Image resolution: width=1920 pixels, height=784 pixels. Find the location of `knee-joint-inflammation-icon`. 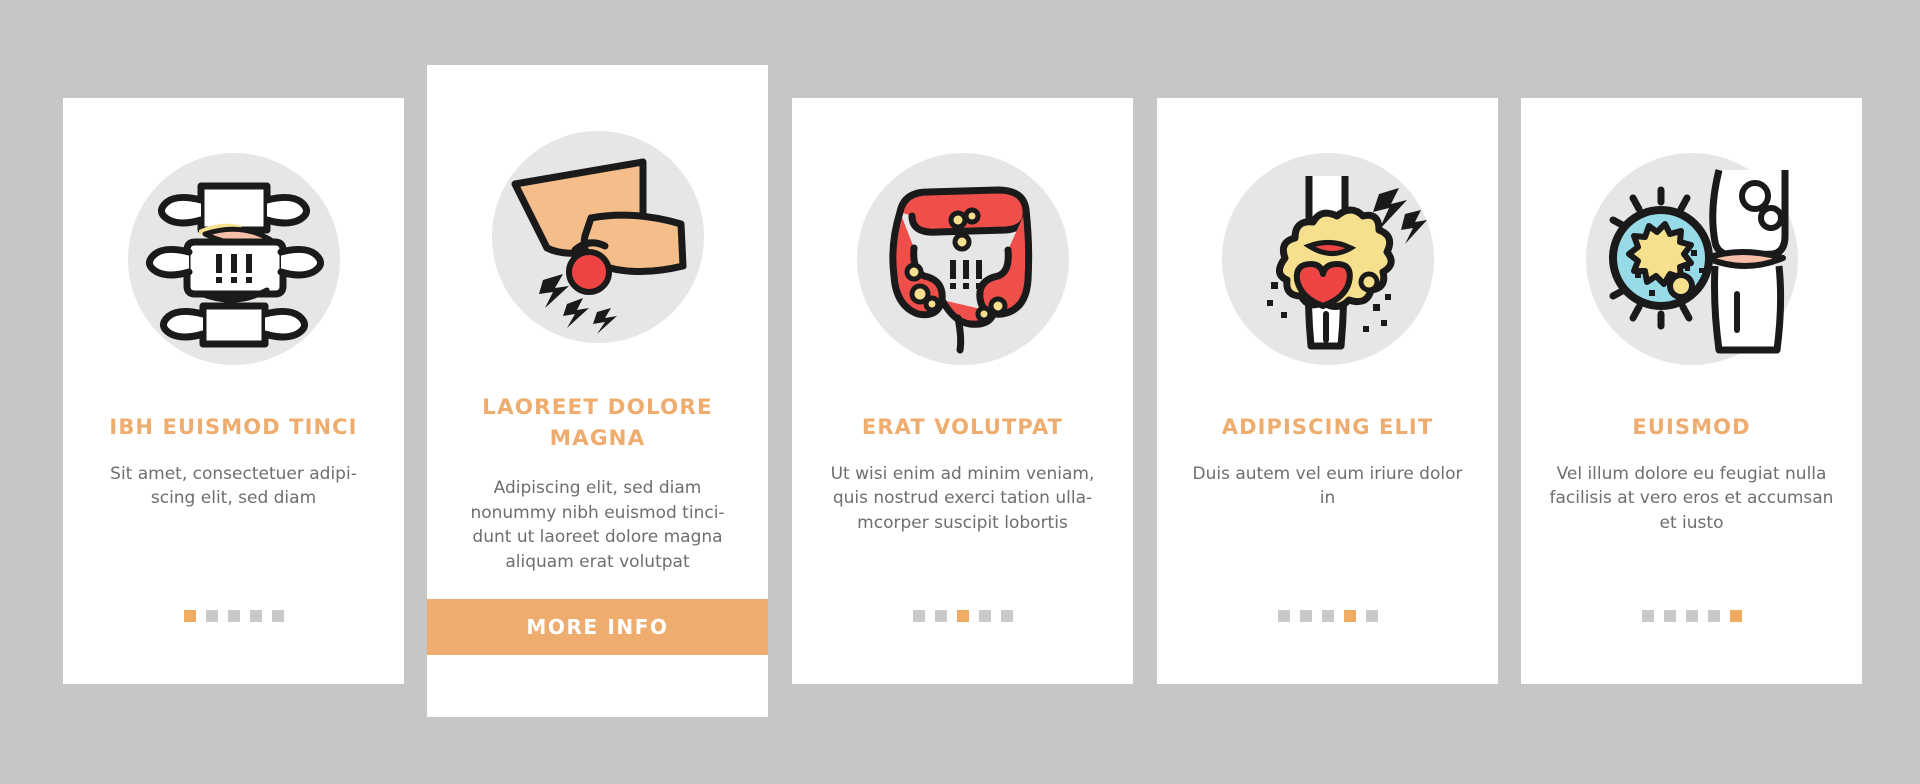

knee-joint-inflammation-icon is located at coordinates (1327, 259).